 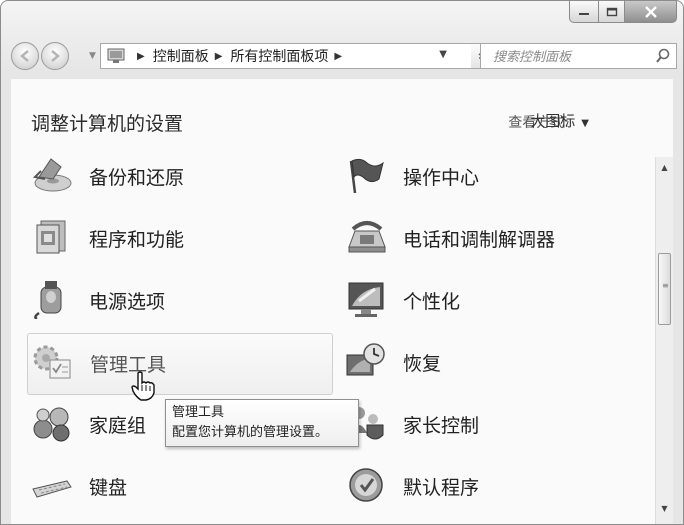 What do you see at coordinates (118, 426) in the screenshot?
I see `item-label: 家庭组` at bounding box center [118, 426].